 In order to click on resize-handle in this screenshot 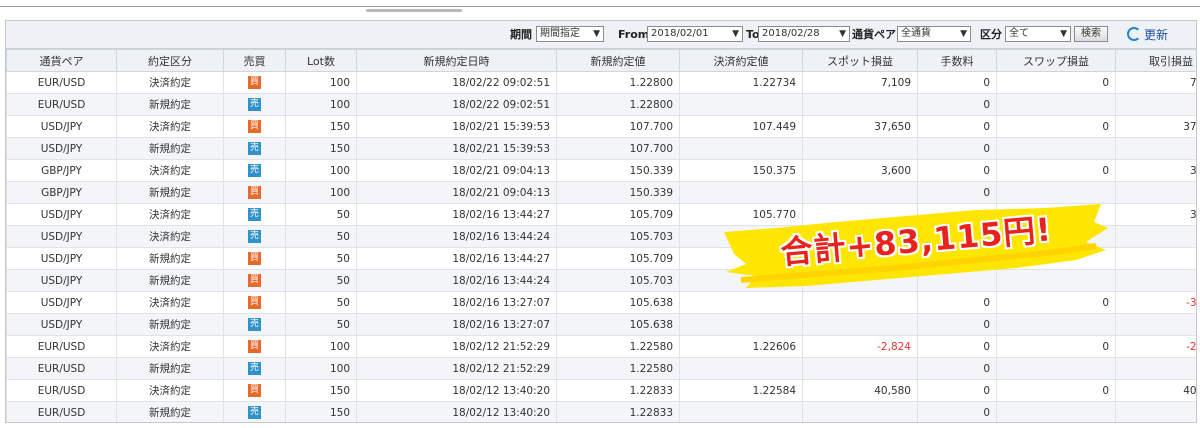, I will do `click(414, 10)`.